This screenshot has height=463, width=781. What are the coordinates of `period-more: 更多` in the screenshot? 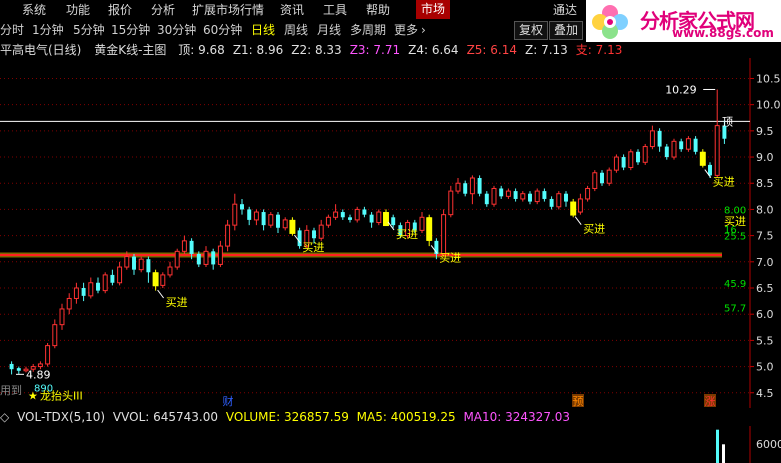 It's located at (406, 30).